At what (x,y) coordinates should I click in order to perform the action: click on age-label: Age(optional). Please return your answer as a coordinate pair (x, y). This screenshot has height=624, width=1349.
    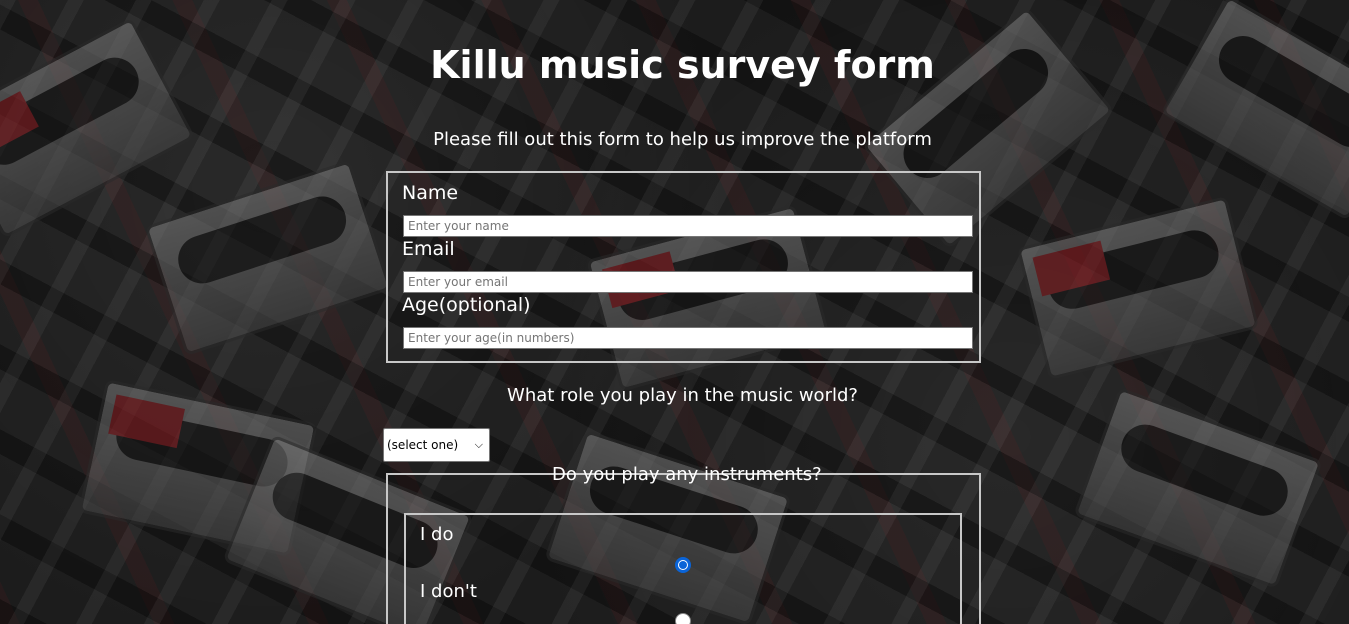
    Looking at the image, I should click on (466, 305).